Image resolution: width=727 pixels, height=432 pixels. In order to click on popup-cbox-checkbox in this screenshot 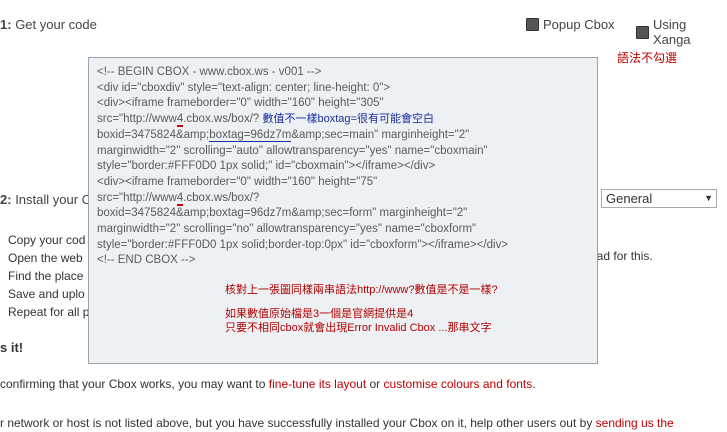, I will do `click(532, 24)`.